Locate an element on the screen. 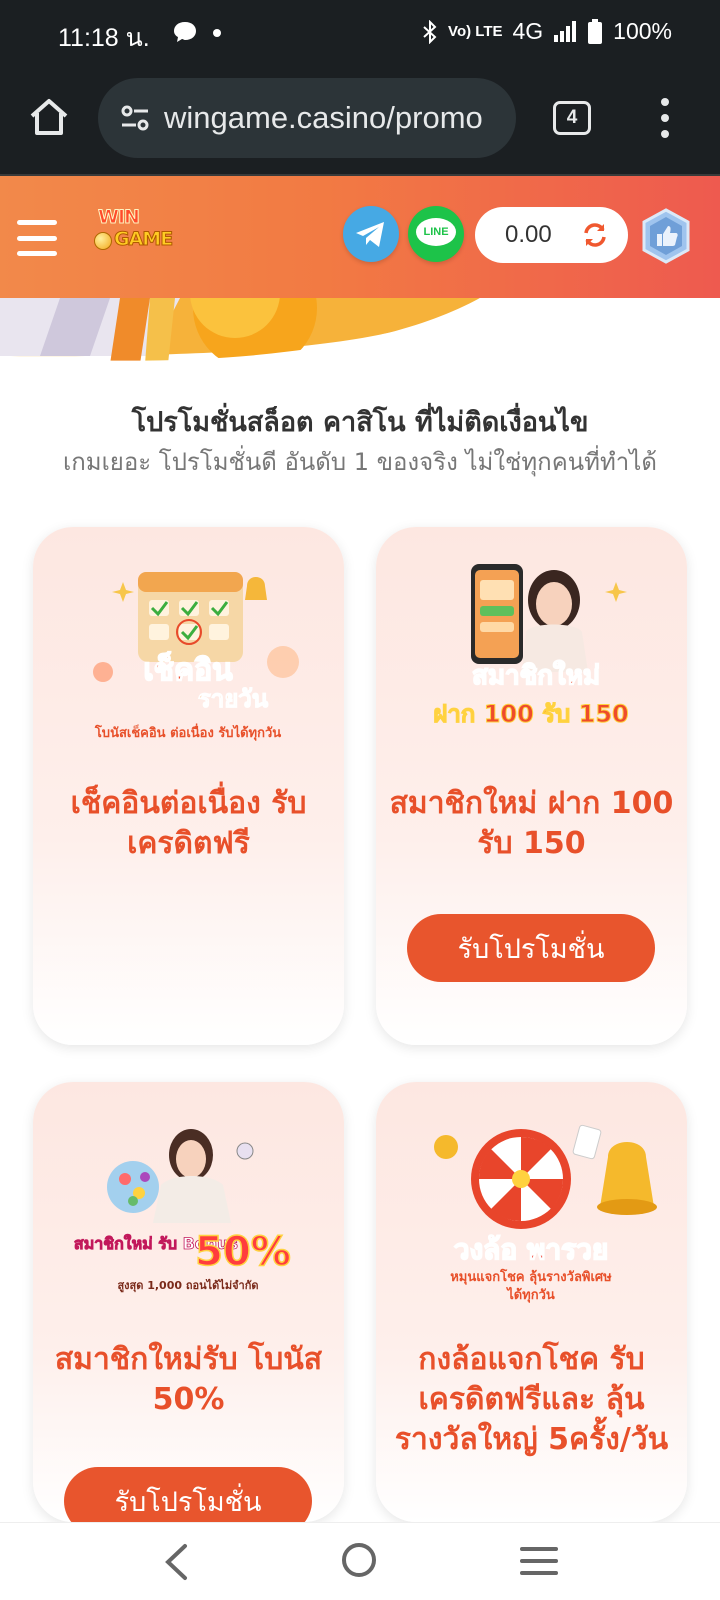 Image resolution: width=720 pixels, height=1600 pixels. logo-text-win: WIN is located at coordinates (119, 217).